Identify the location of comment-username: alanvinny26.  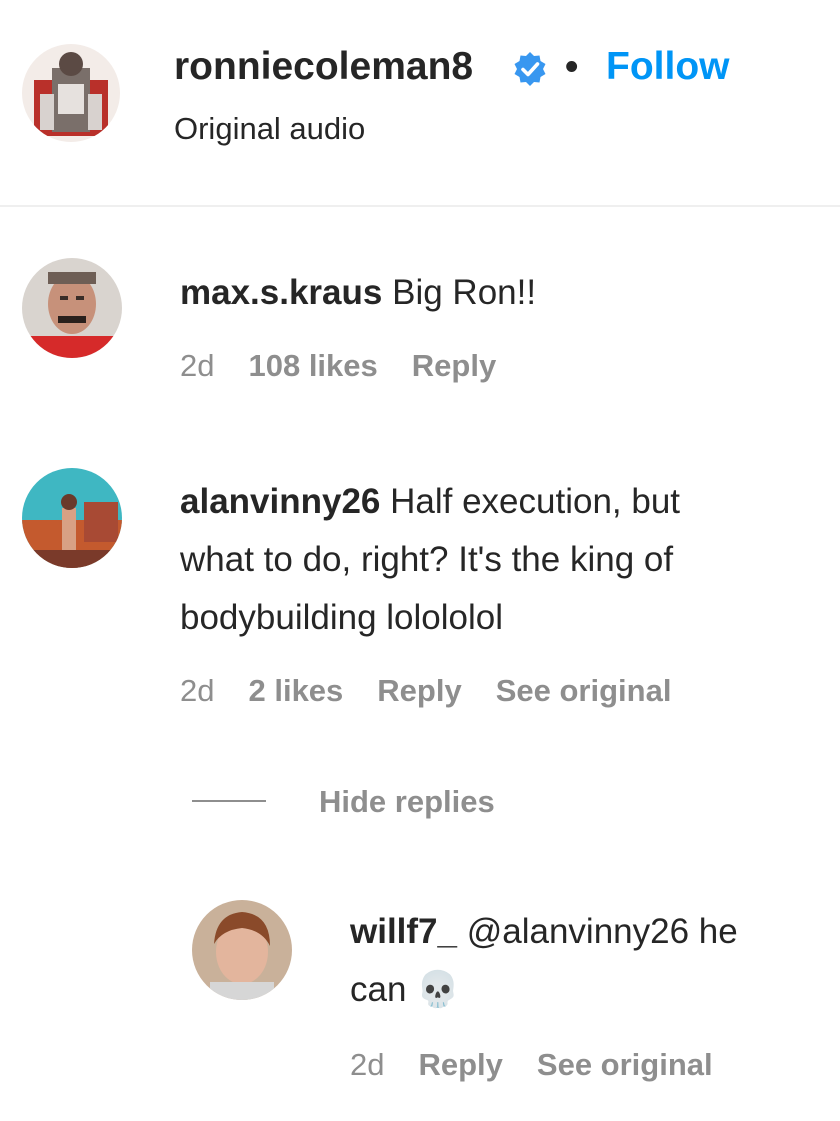
(280, 501).